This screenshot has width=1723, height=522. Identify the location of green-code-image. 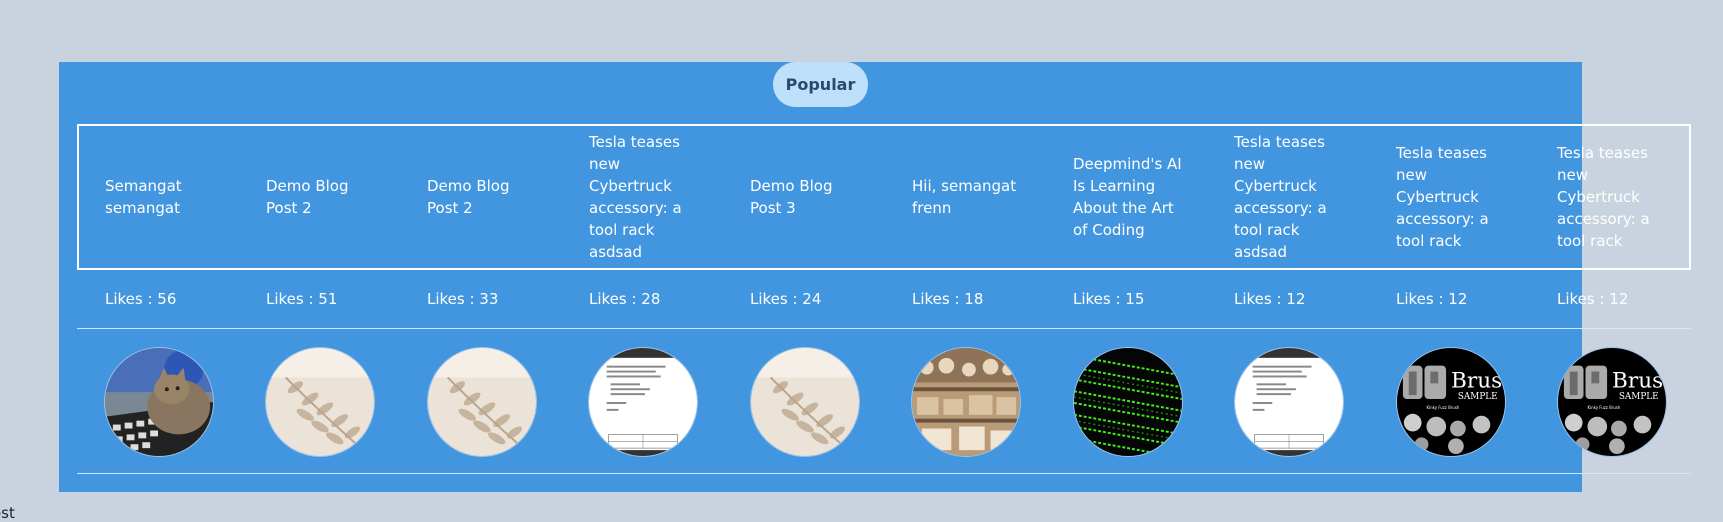
(1128, 402).